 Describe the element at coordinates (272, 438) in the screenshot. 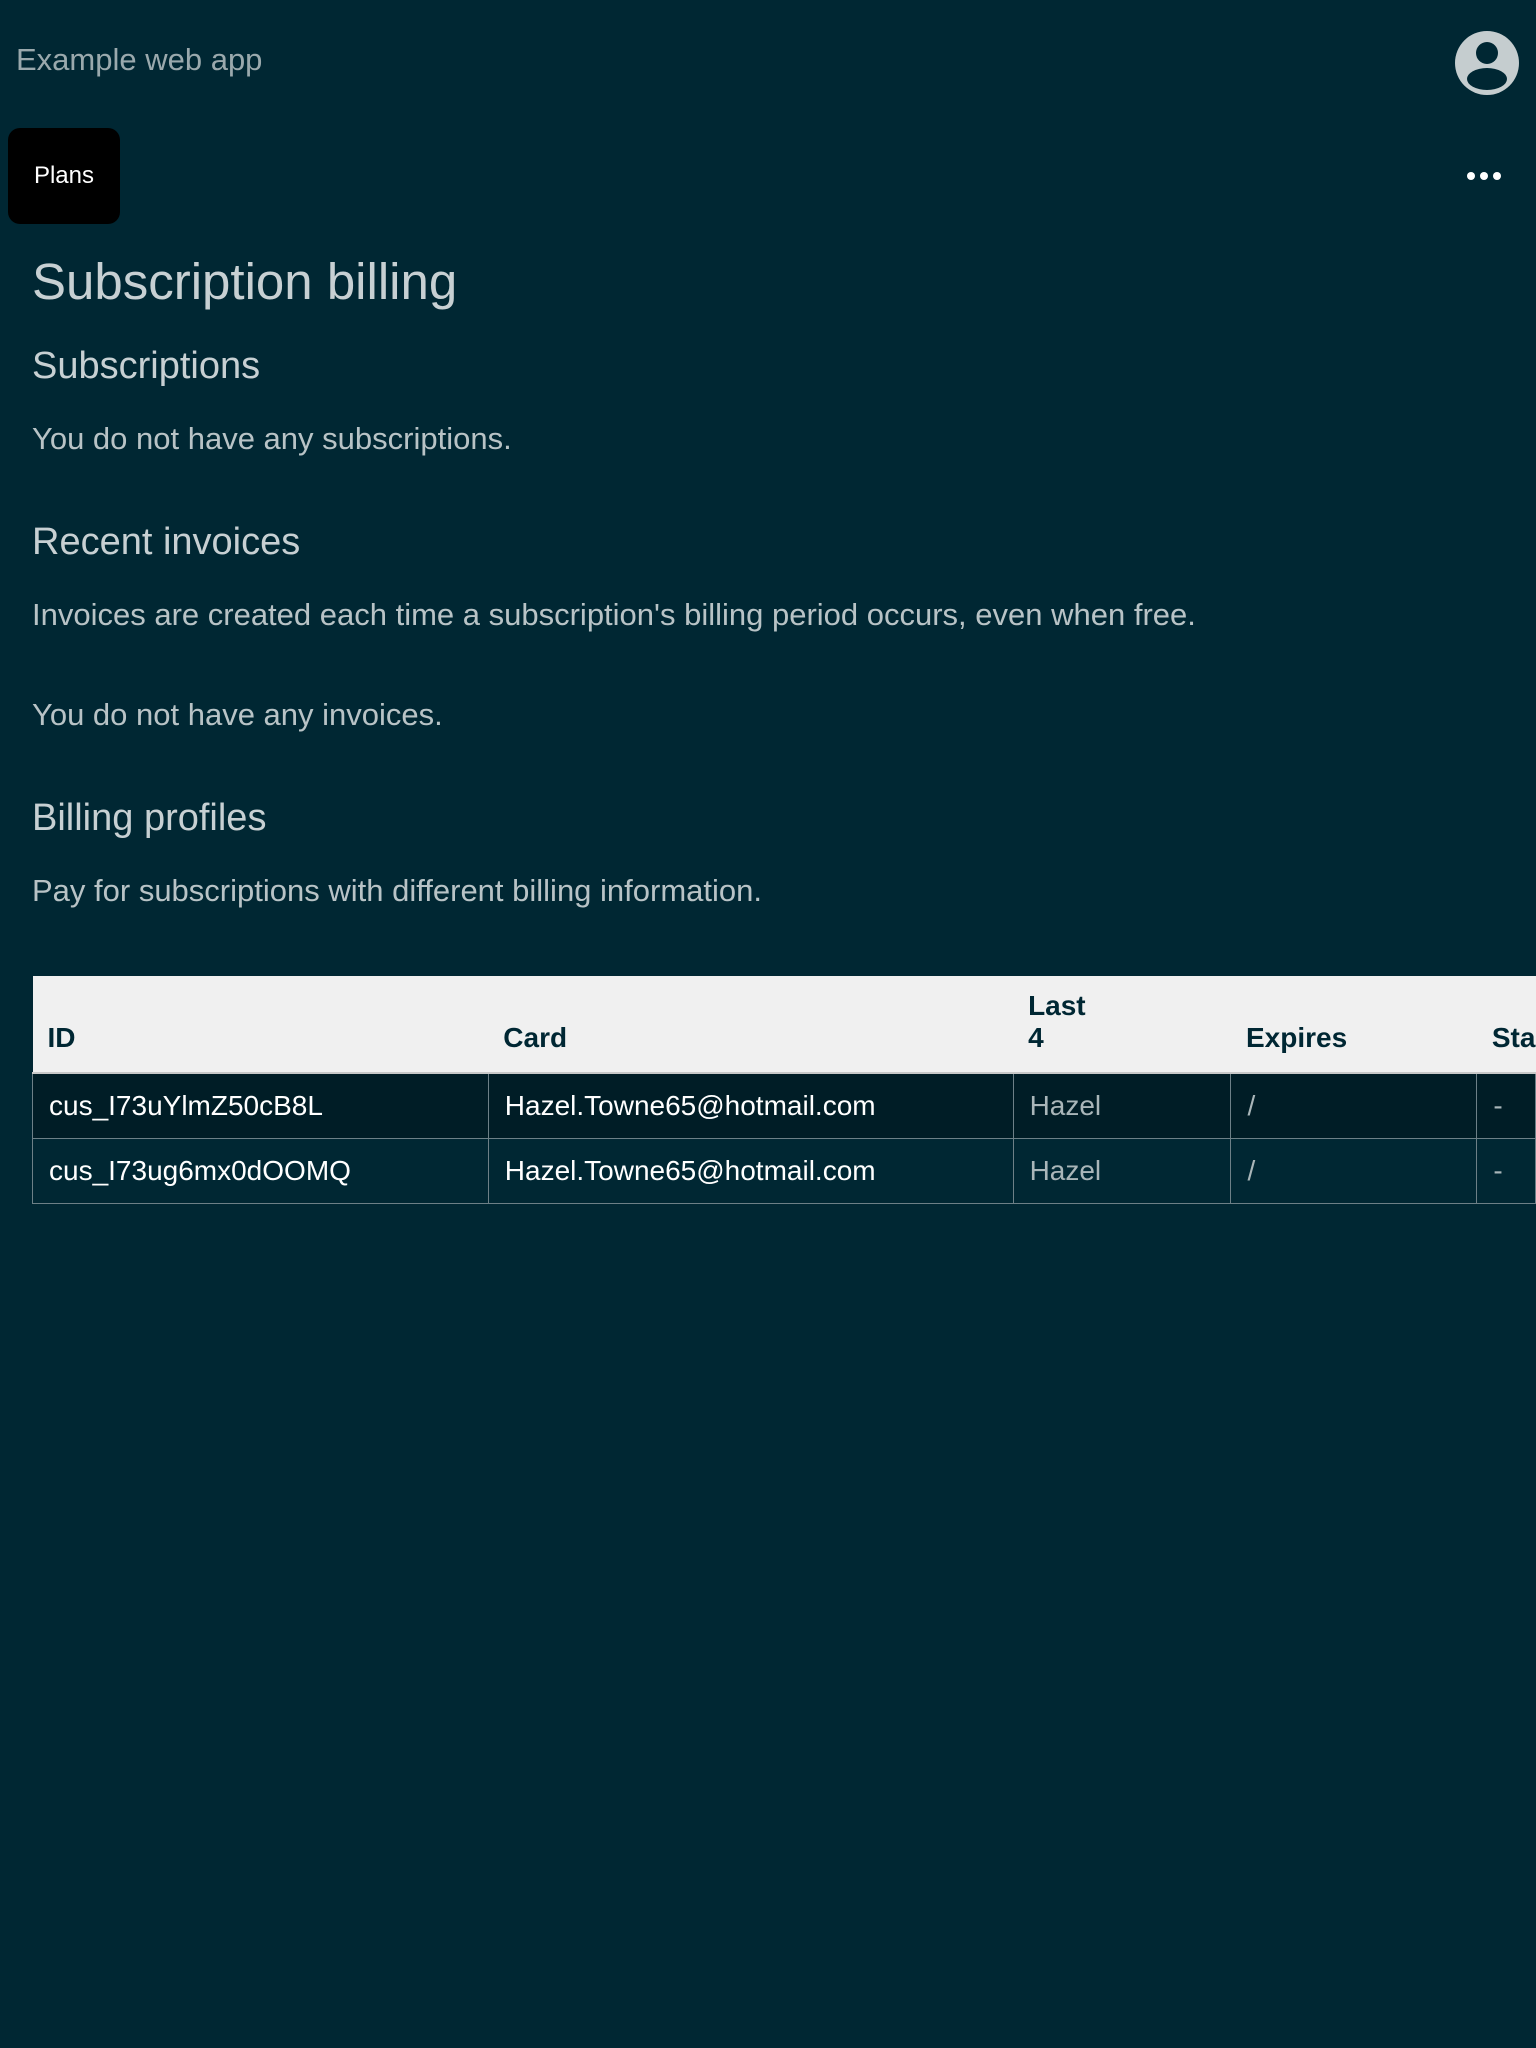

I see `subscriptions-empty-text: You do not have any subscriptions.` at that location.